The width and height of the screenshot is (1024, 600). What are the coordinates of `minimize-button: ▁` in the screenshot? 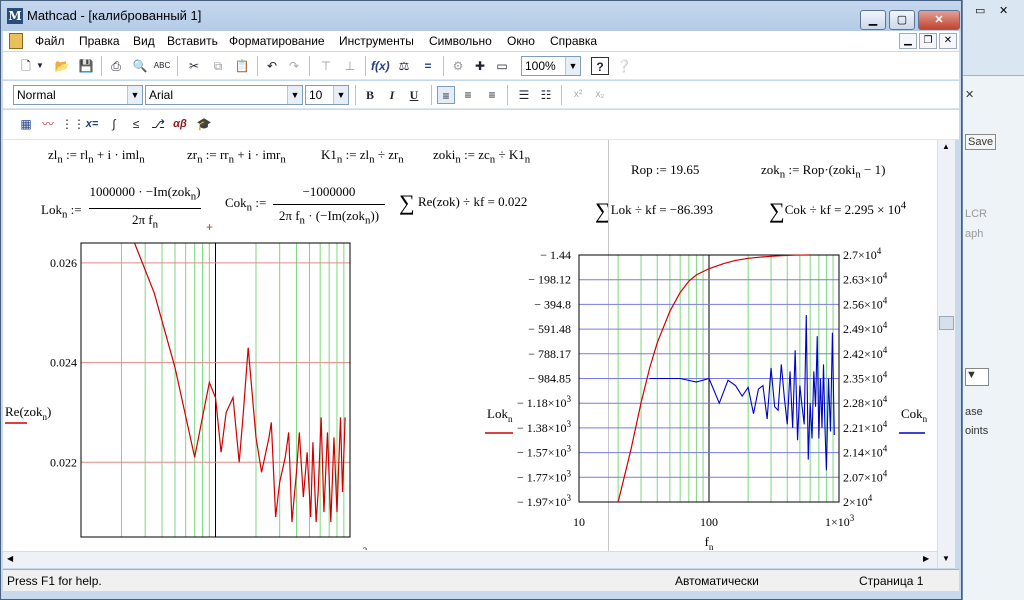 It's located at (873, 20).